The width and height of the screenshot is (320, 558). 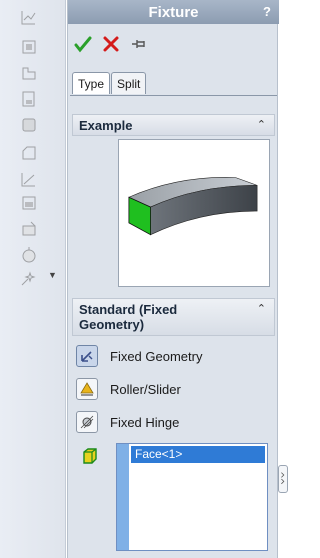 I want to click on cancel-x-icon, so click(x=111, y=44).